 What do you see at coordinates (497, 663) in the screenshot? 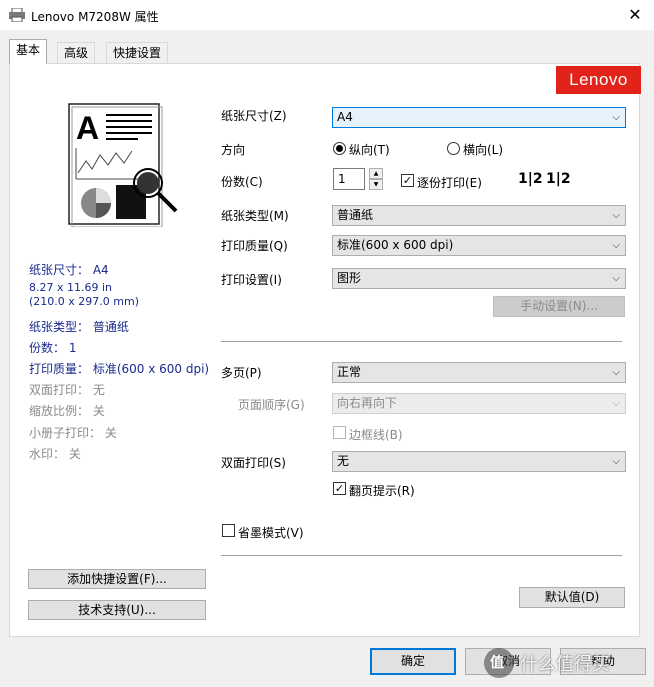
I see `watermark-glyph: 值` at bounding box center [497, 663].